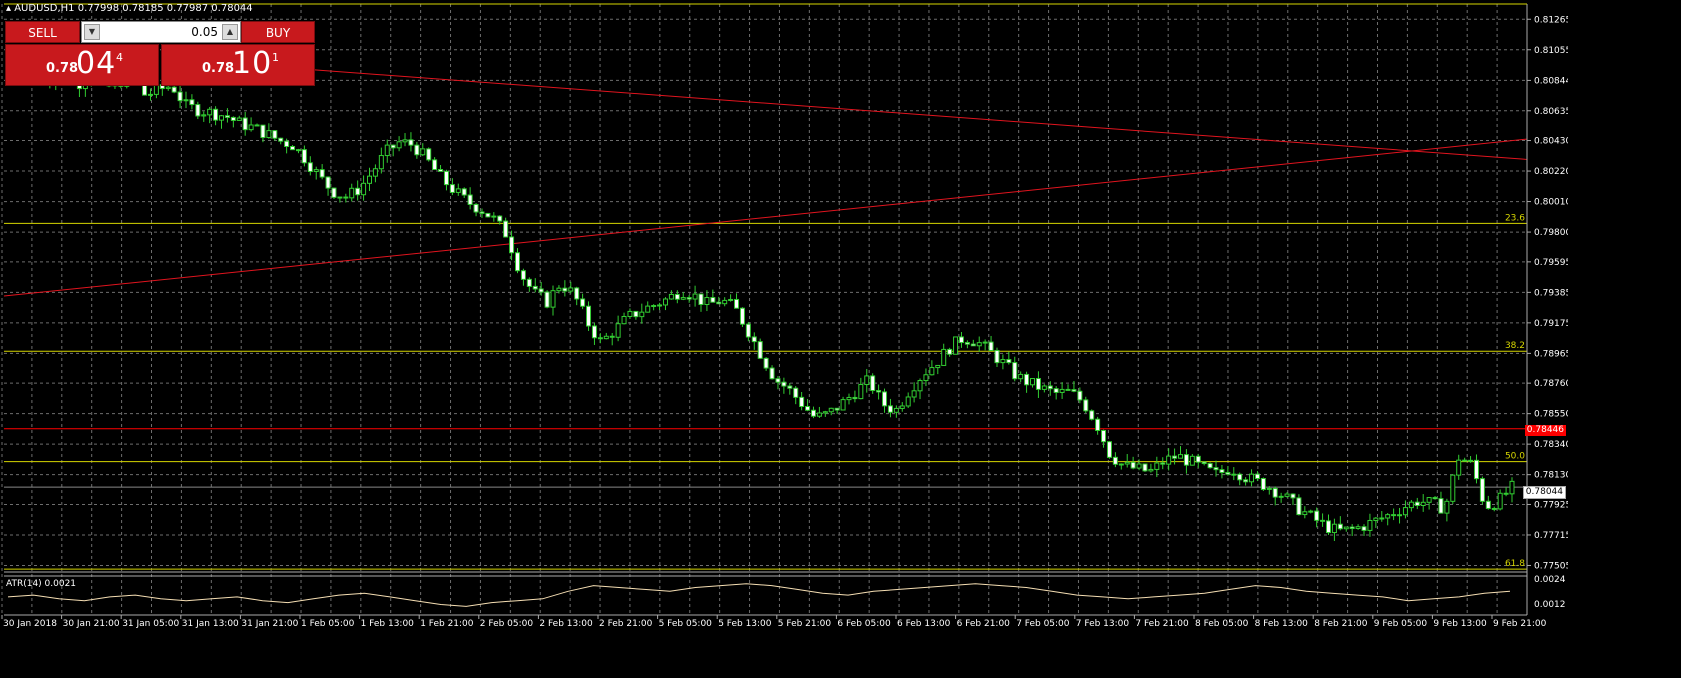  Describe the element at coordinates (82, 65) in the screenshot. I see `sell-price-button: 0.78 04 4` at that location.